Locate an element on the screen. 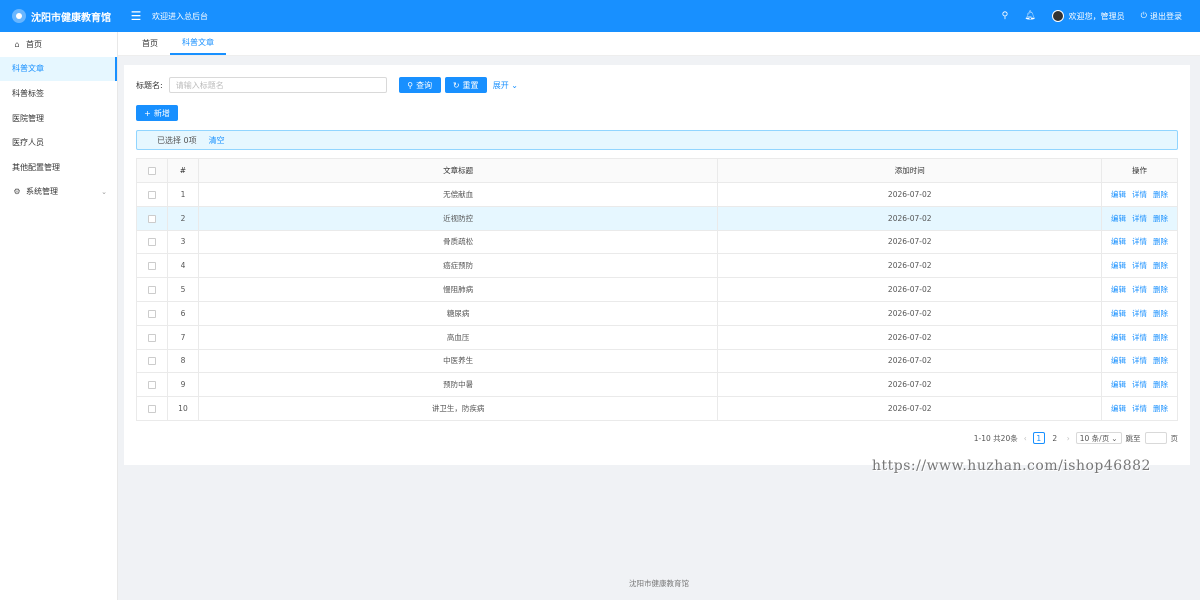  bell-icon: 🔔︎ is located at coordinates (1029, 16).